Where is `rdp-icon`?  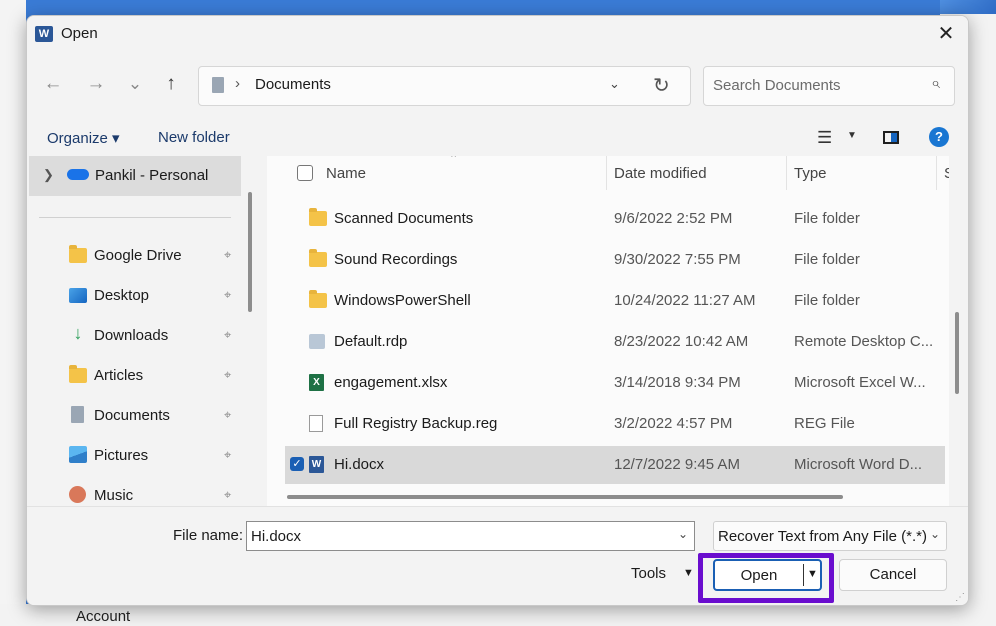
rdp-icon is located at coordinates (317, 341).